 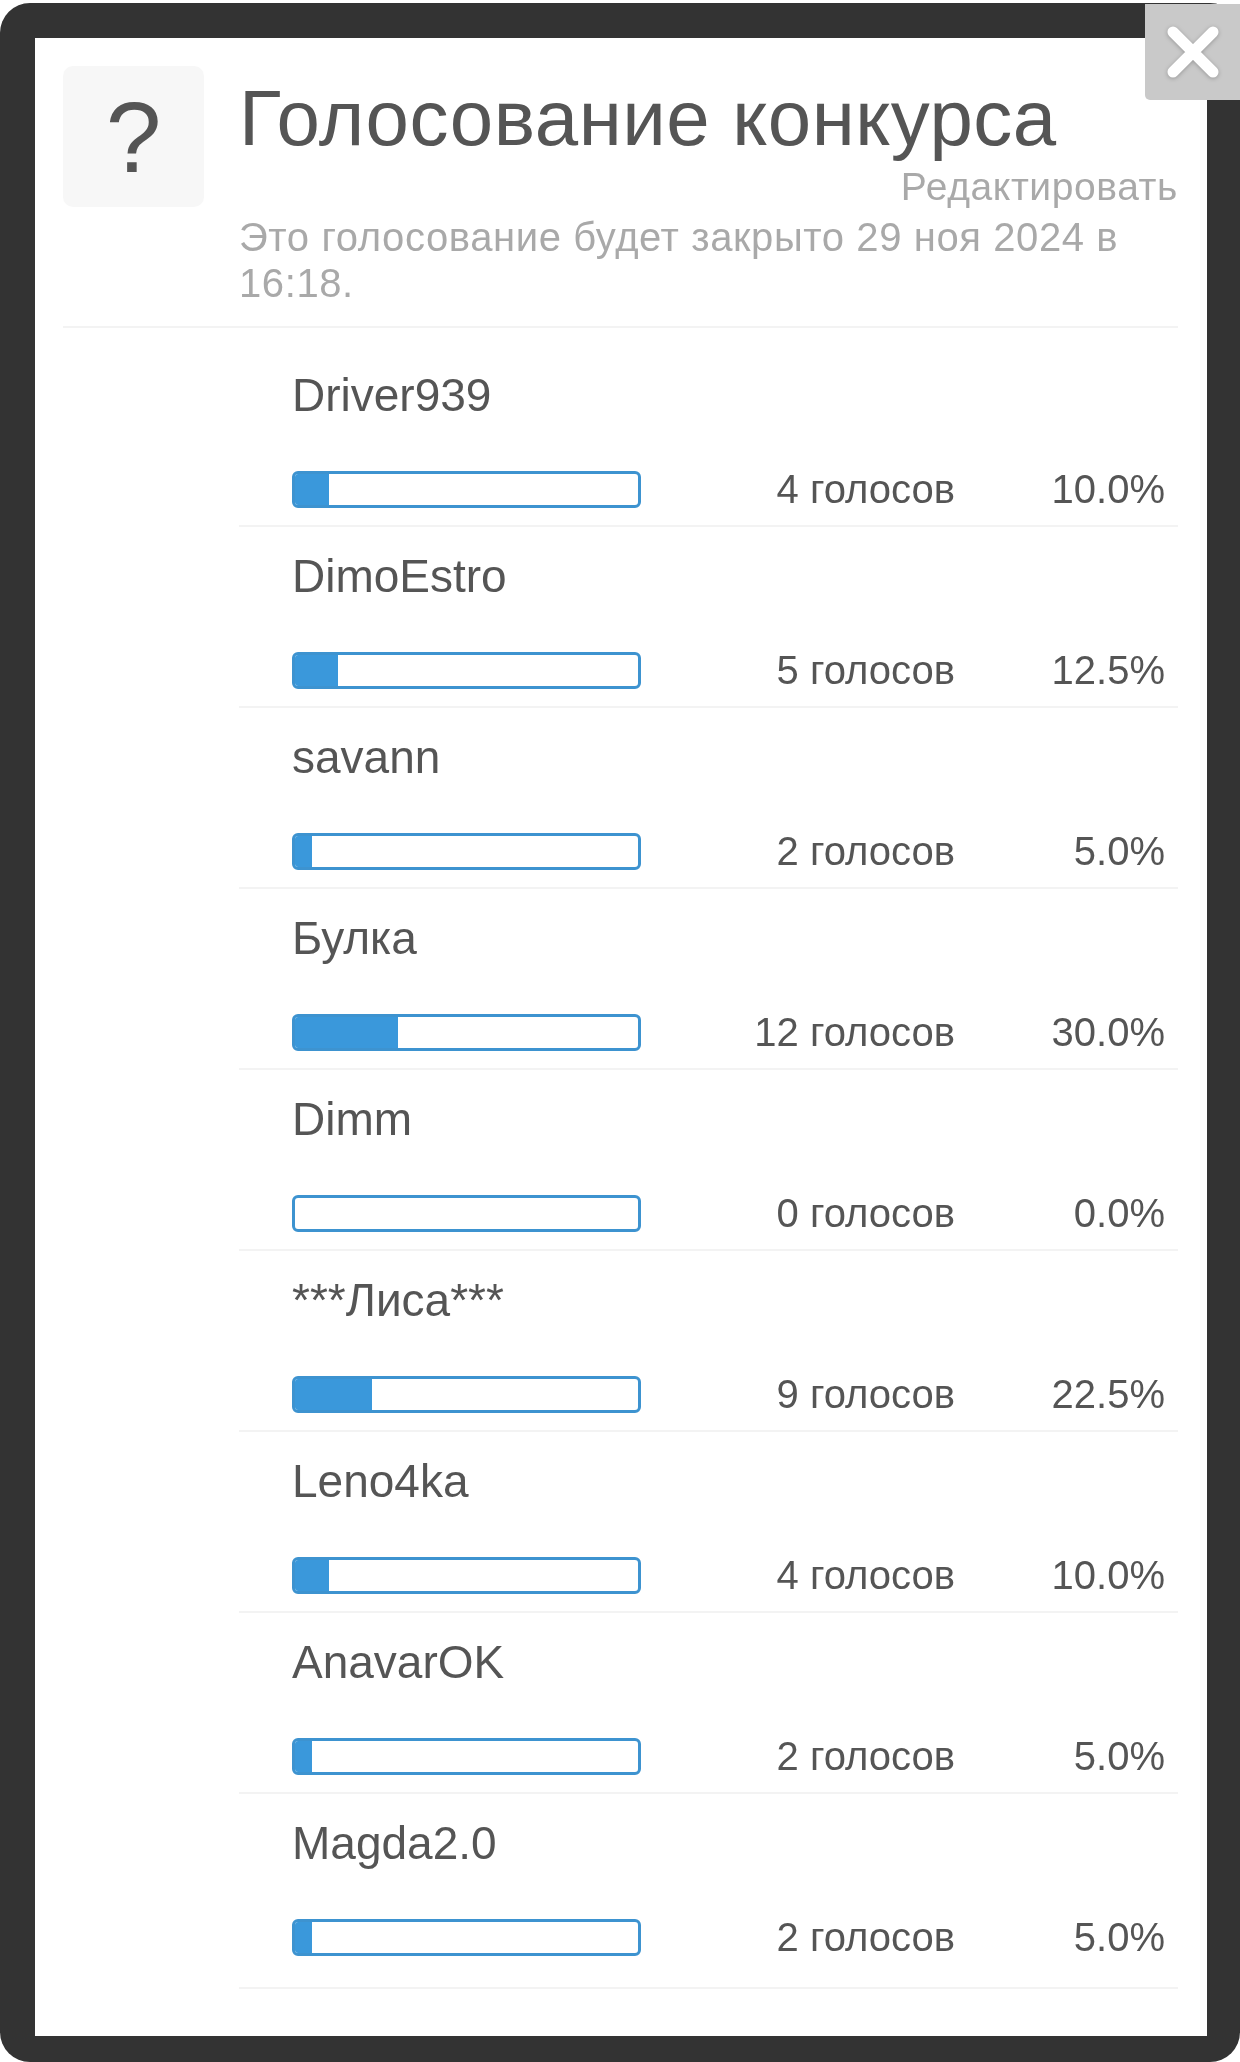 I want to click on option-name: savann, so click(x=367, y=757).